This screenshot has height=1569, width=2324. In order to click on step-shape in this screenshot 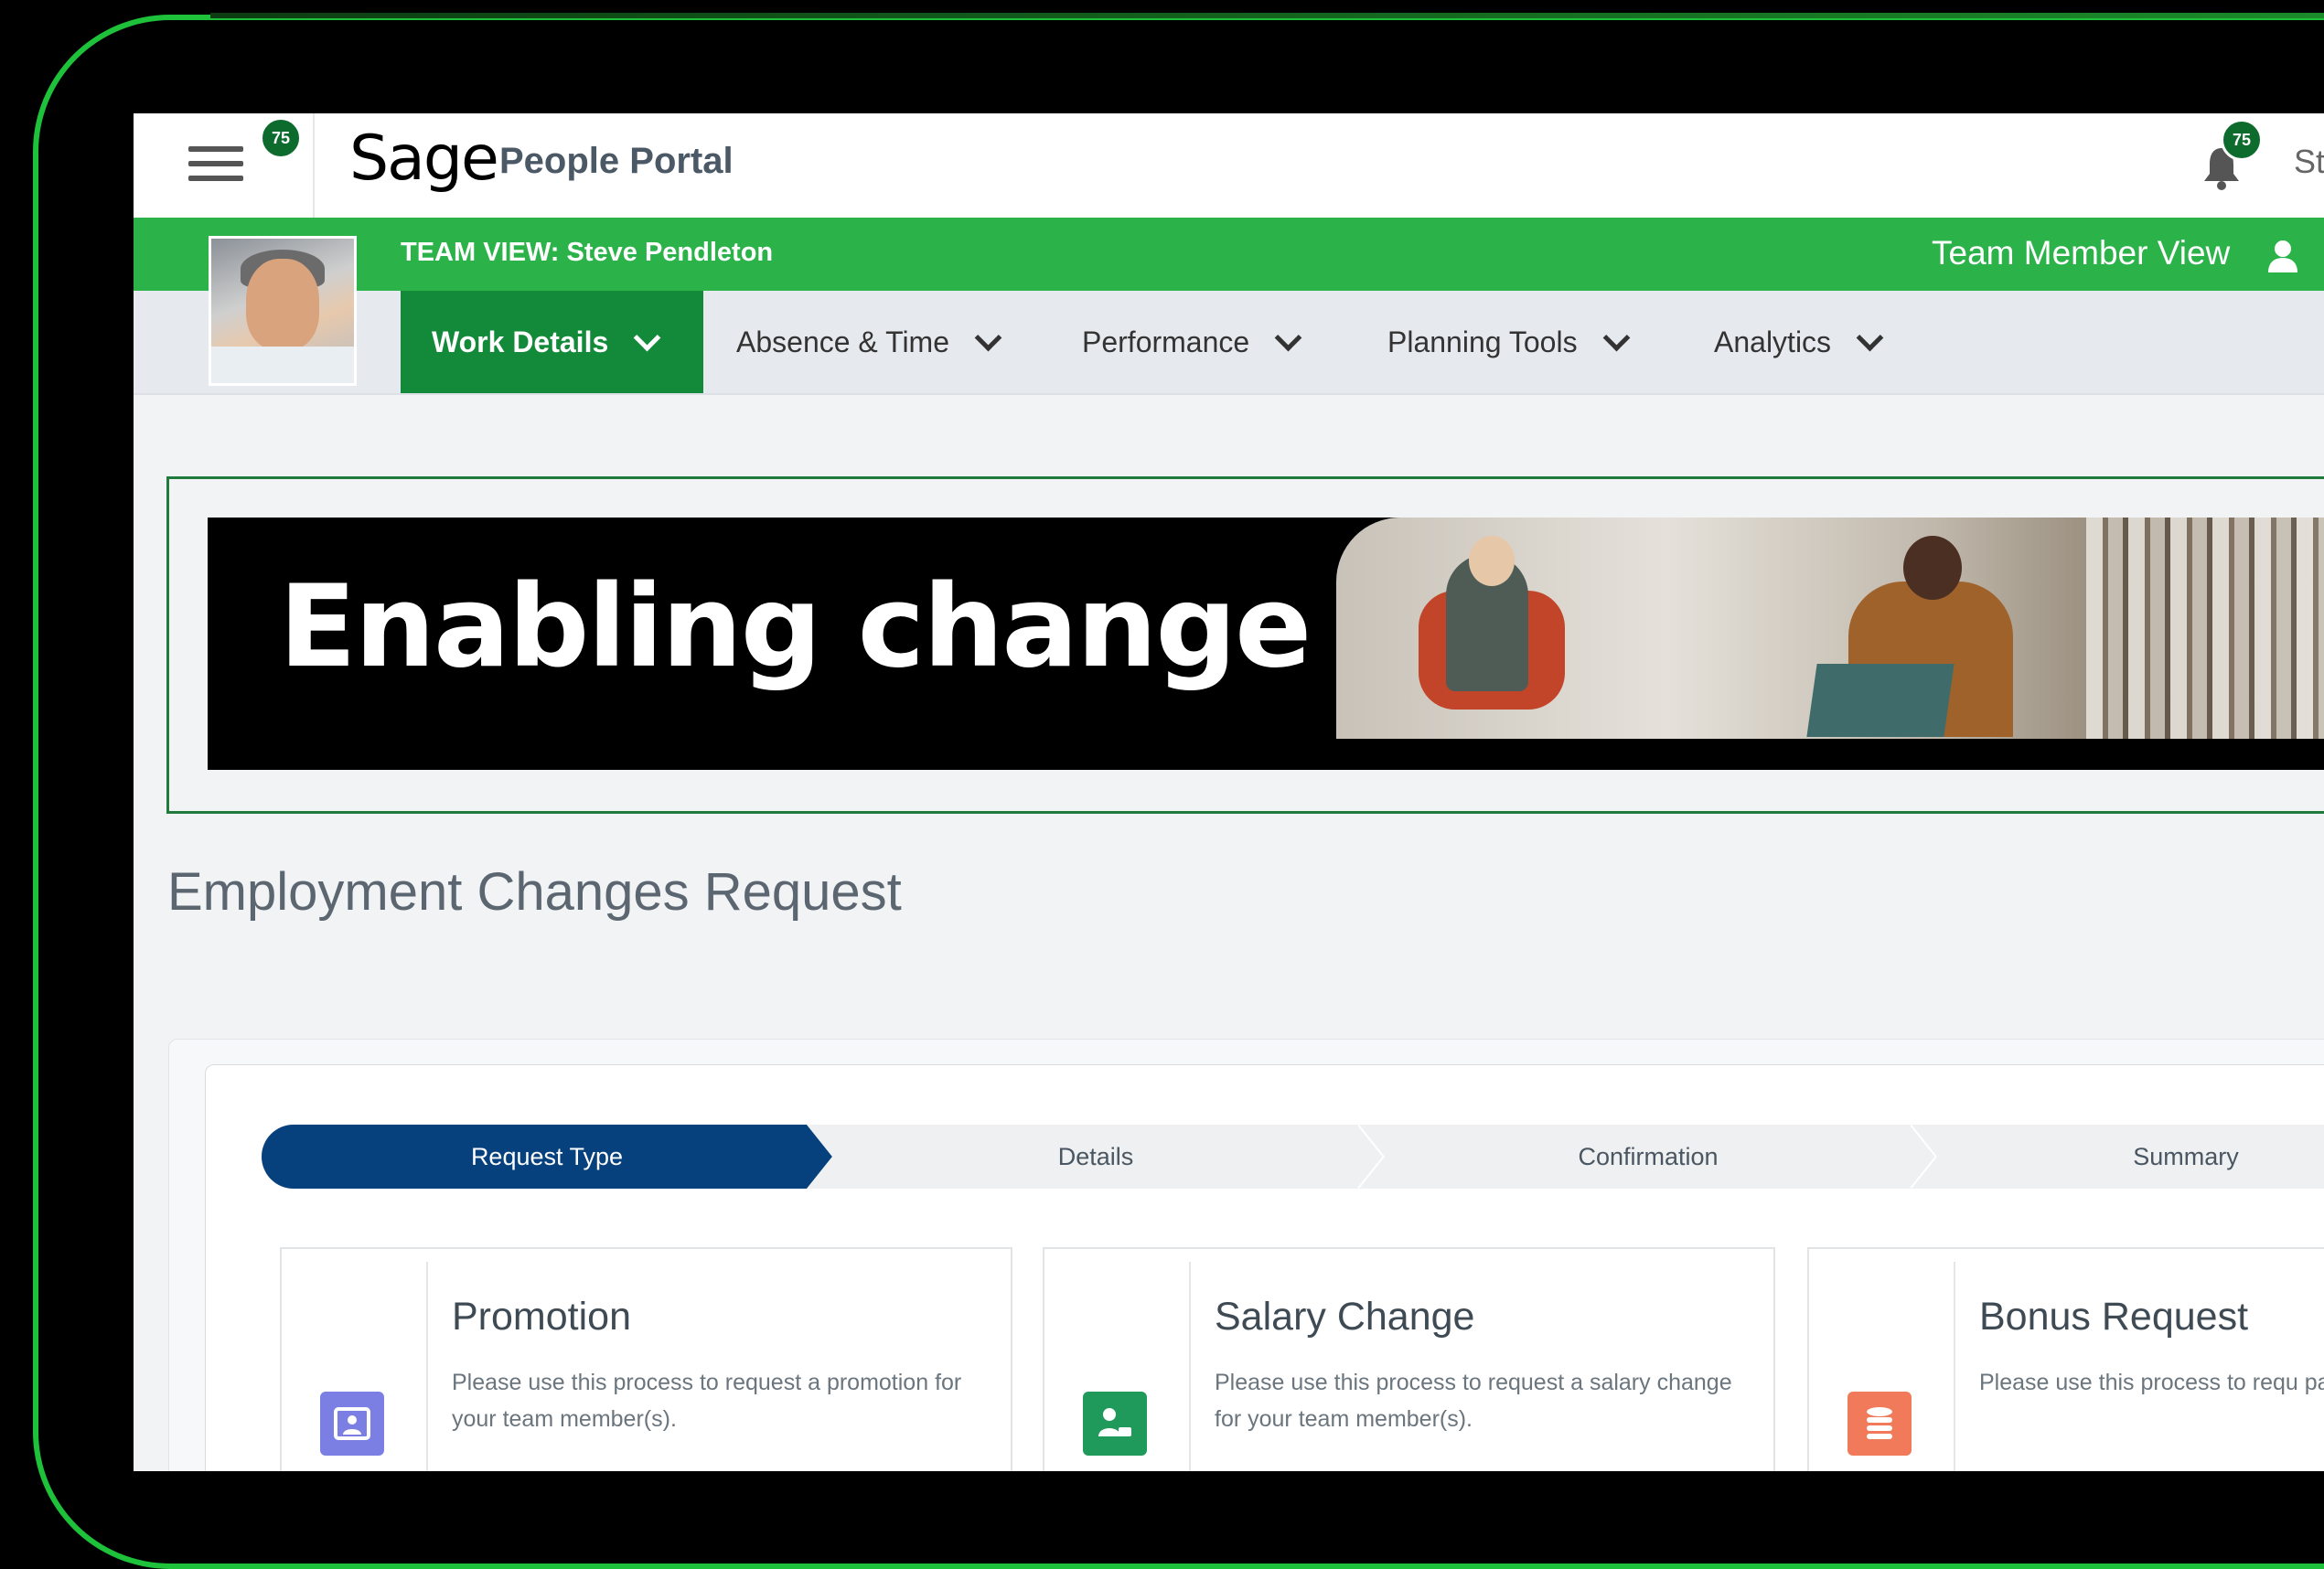, I will do `click(2118, 1157)`.